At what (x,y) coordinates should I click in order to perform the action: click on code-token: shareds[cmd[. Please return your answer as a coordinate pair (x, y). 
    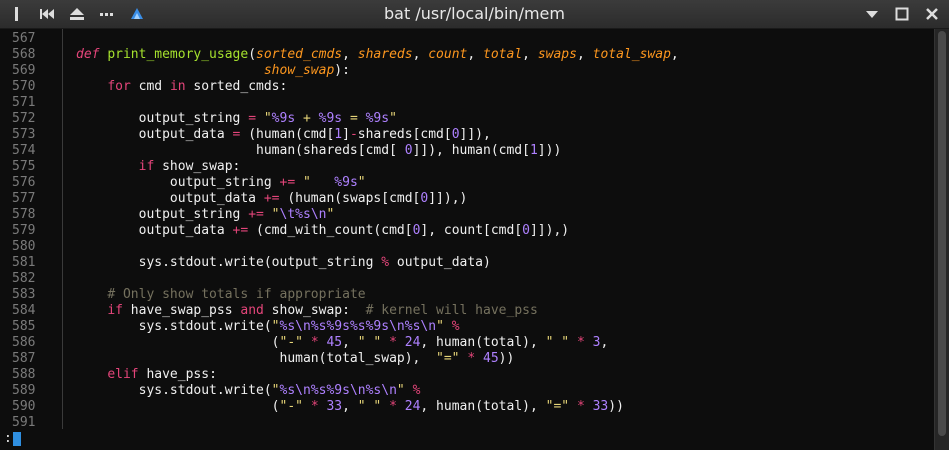
    Looking at the image, I should click on (404, 134).